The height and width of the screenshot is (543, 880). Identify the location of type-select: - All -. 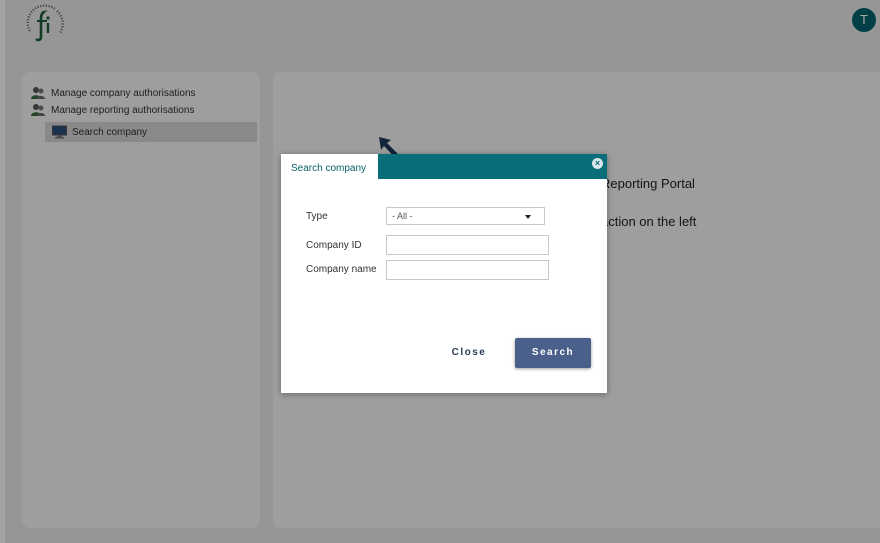
(465, 216).